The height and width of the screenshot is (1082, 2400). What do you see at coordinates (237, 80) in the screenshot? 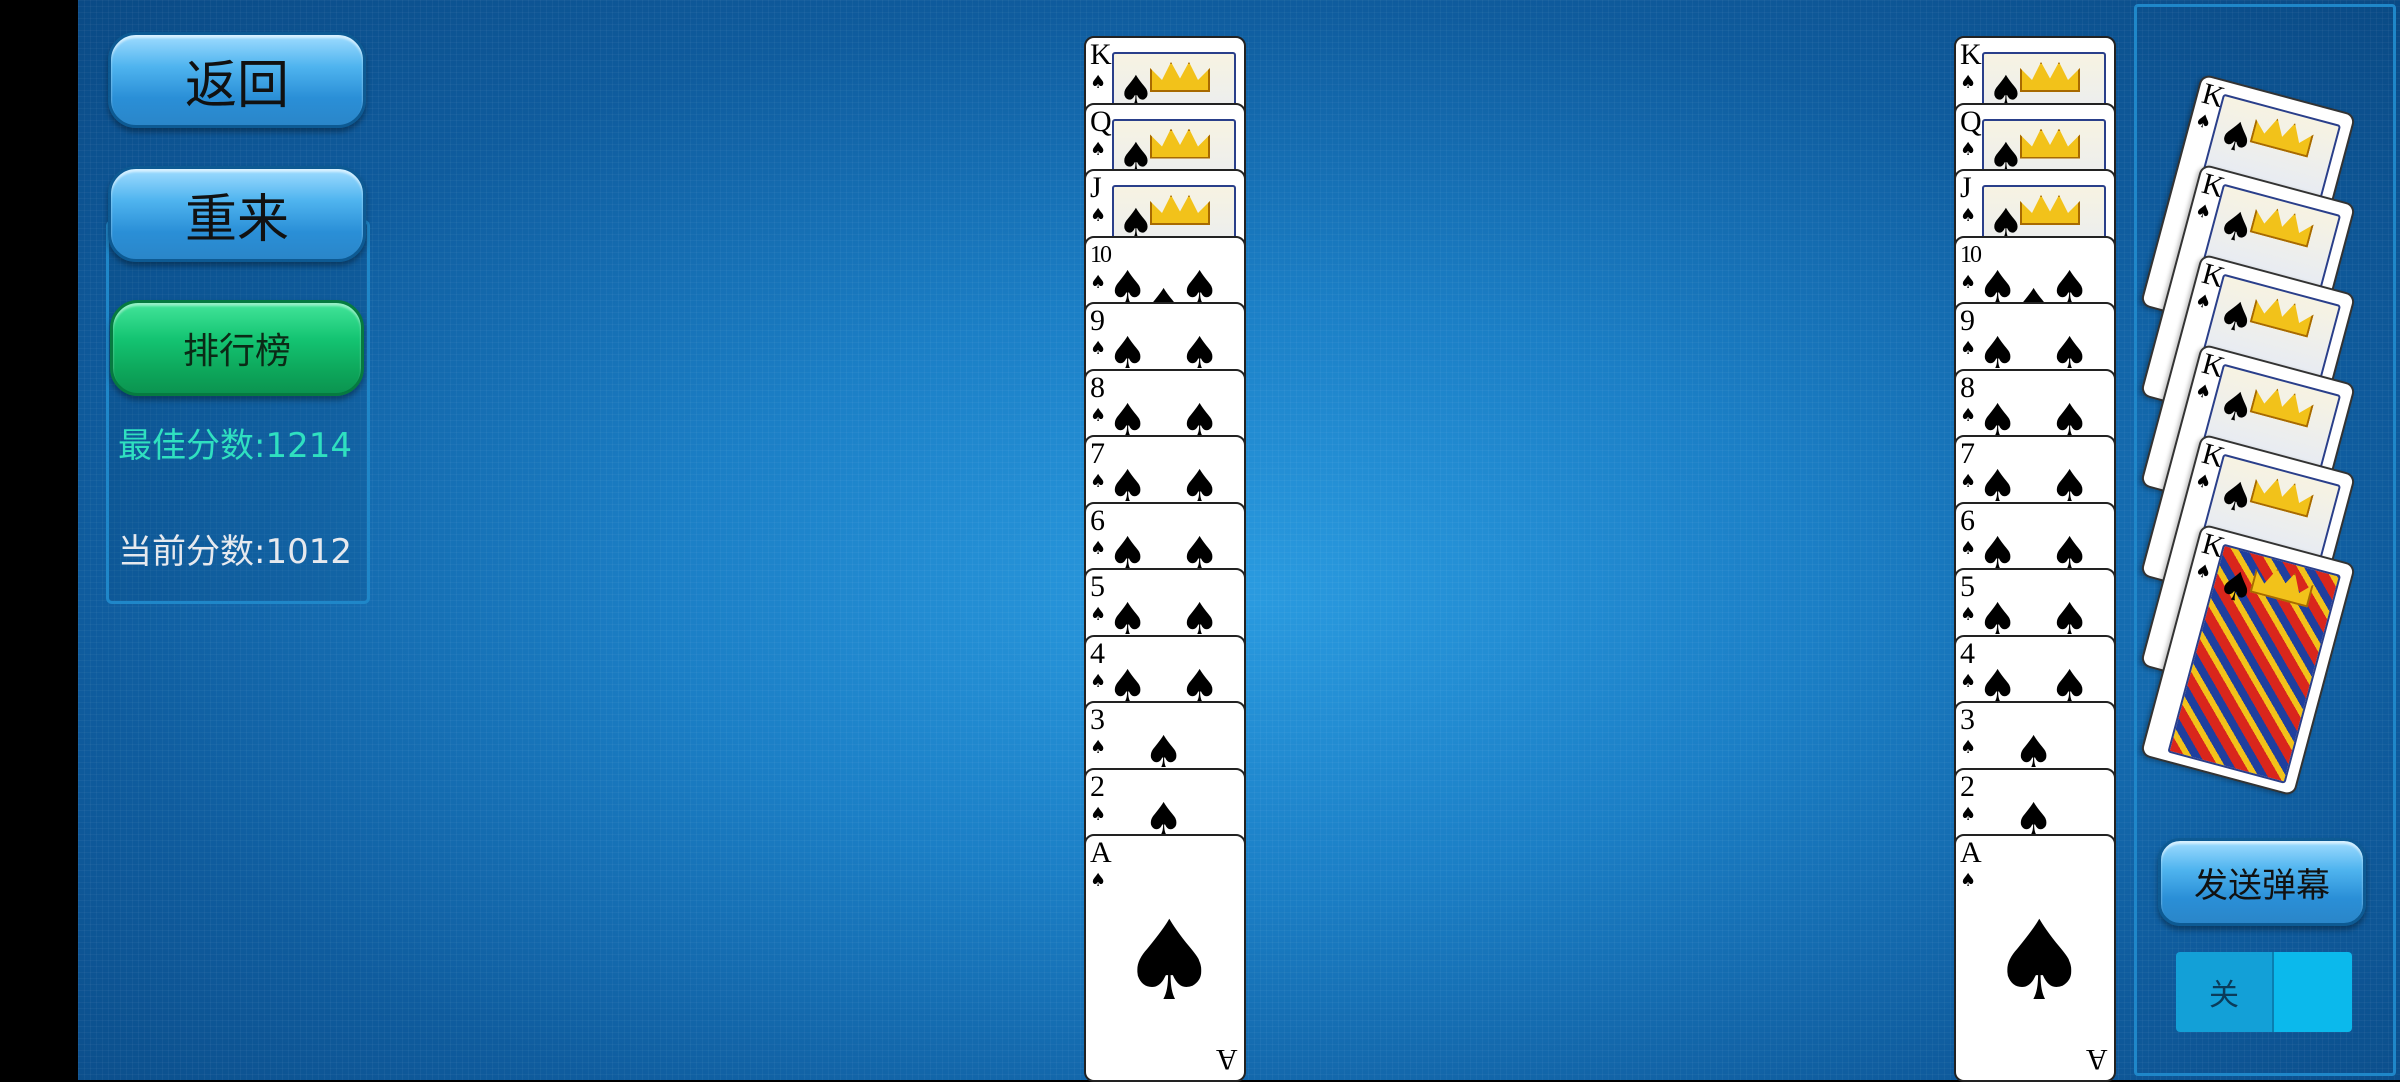
I see `back-button: 返回` at bounding box center [237, 80].